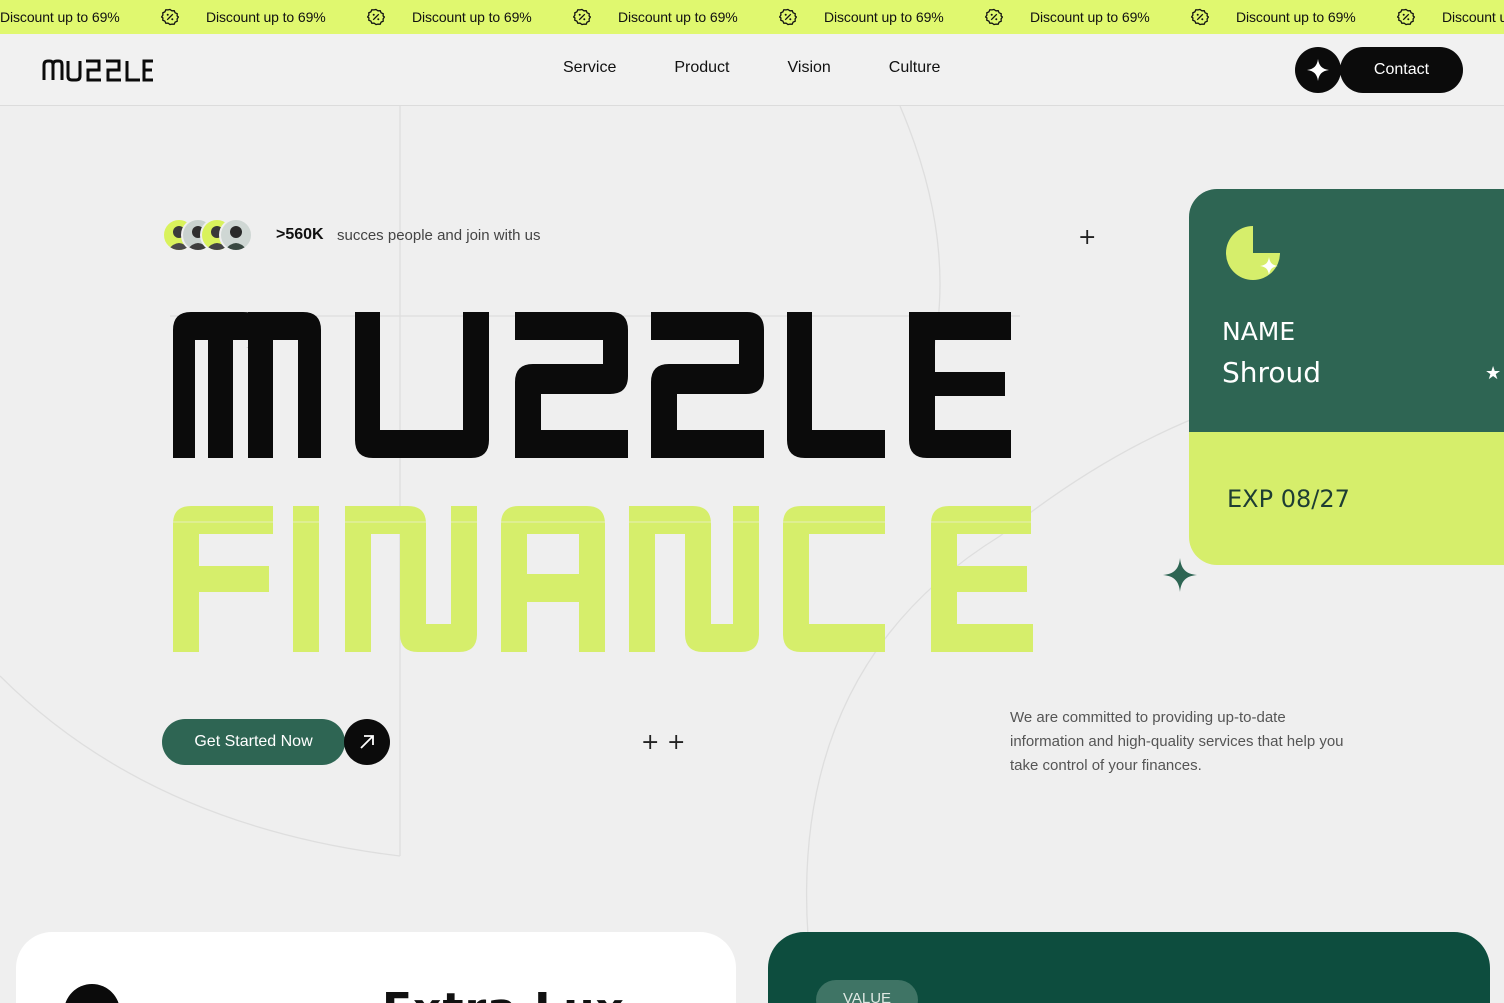  I want to click on card-name-label: NAME, so click(1259, 331).